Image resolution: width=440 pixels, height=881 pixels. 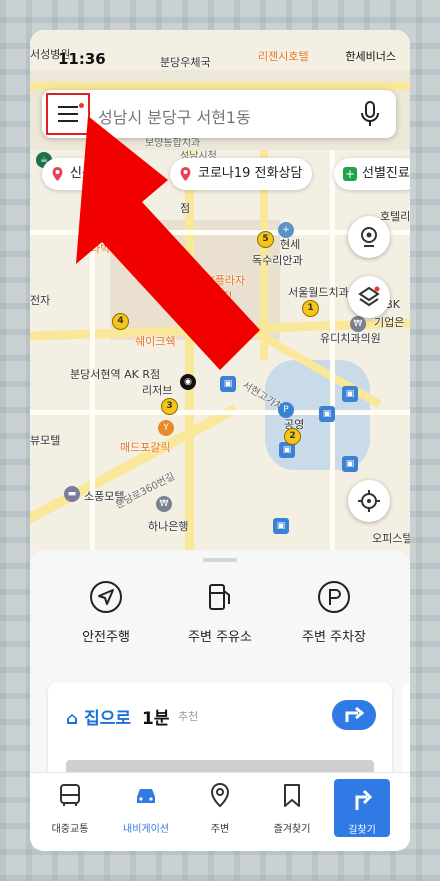 What do you see at coordinates (292, 795) in the screenshot?
I see `bookmark-icon` at bounding box center [292, 795].